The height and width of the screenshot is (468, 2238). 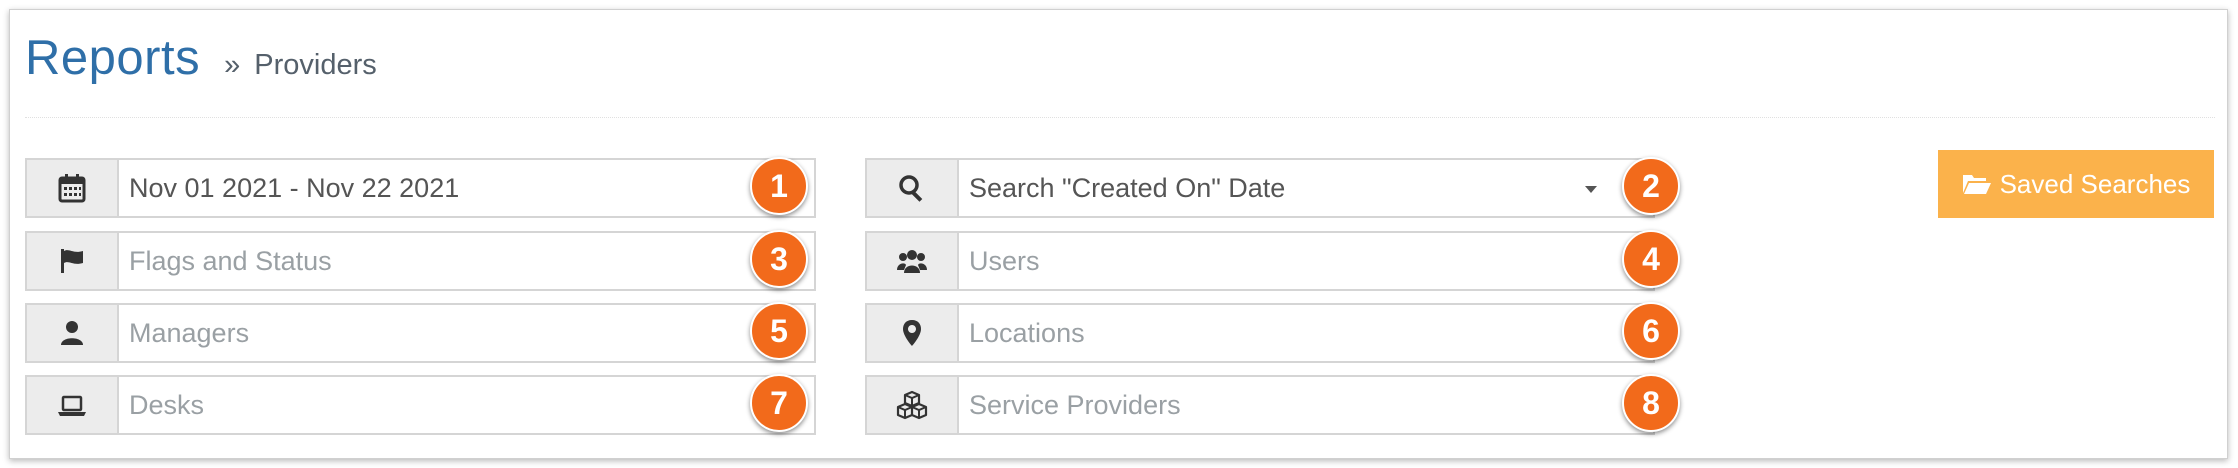 What do you see at coordinates (73, 333) in the screenshot?
I see `user-icon` at bounding box center [73, 333].